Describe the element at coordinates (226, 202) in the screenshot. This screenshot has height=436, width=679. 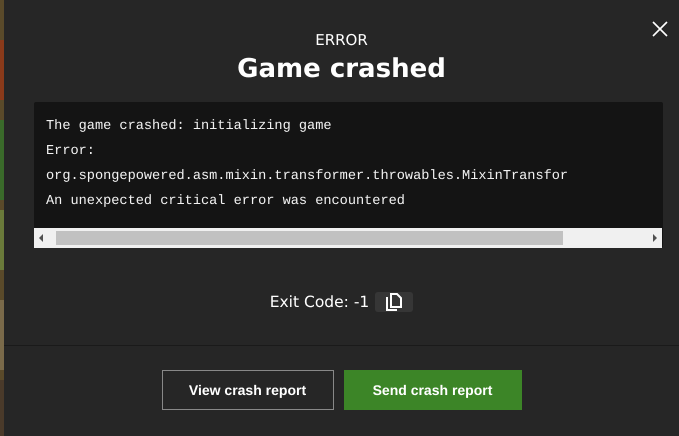
I see `log-line: An unexpected critical error was encountered` at that location.